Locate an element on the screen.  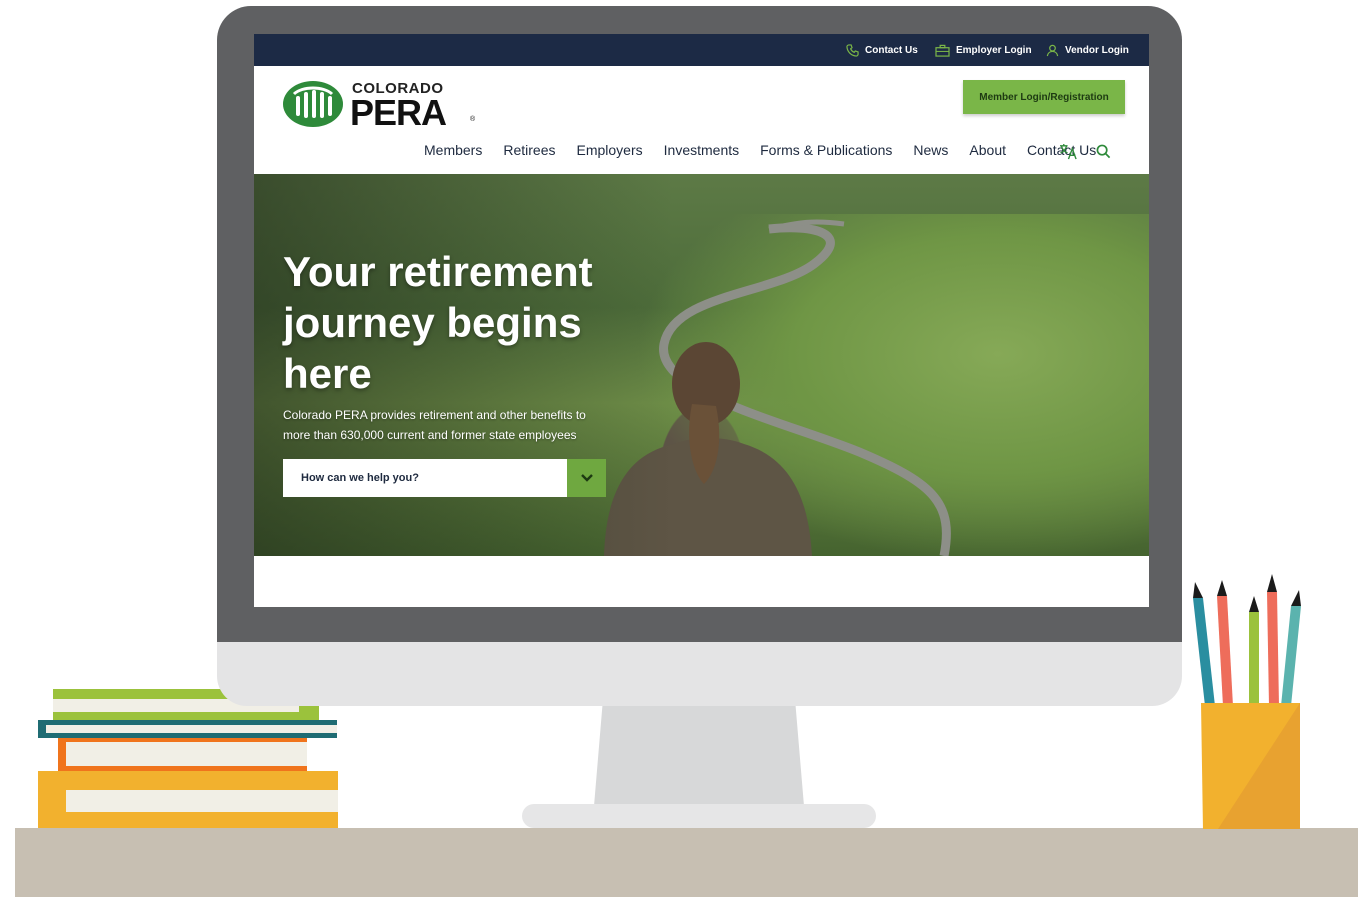
logo-mark-icon is located at coordinates (313, 104).